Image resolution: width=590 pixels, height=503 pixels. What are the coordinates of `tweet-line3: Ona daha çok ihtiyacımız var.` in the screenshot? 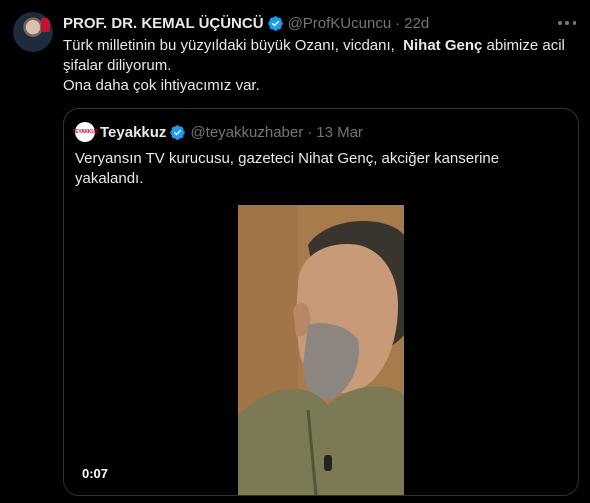 It's located at (161, 85).